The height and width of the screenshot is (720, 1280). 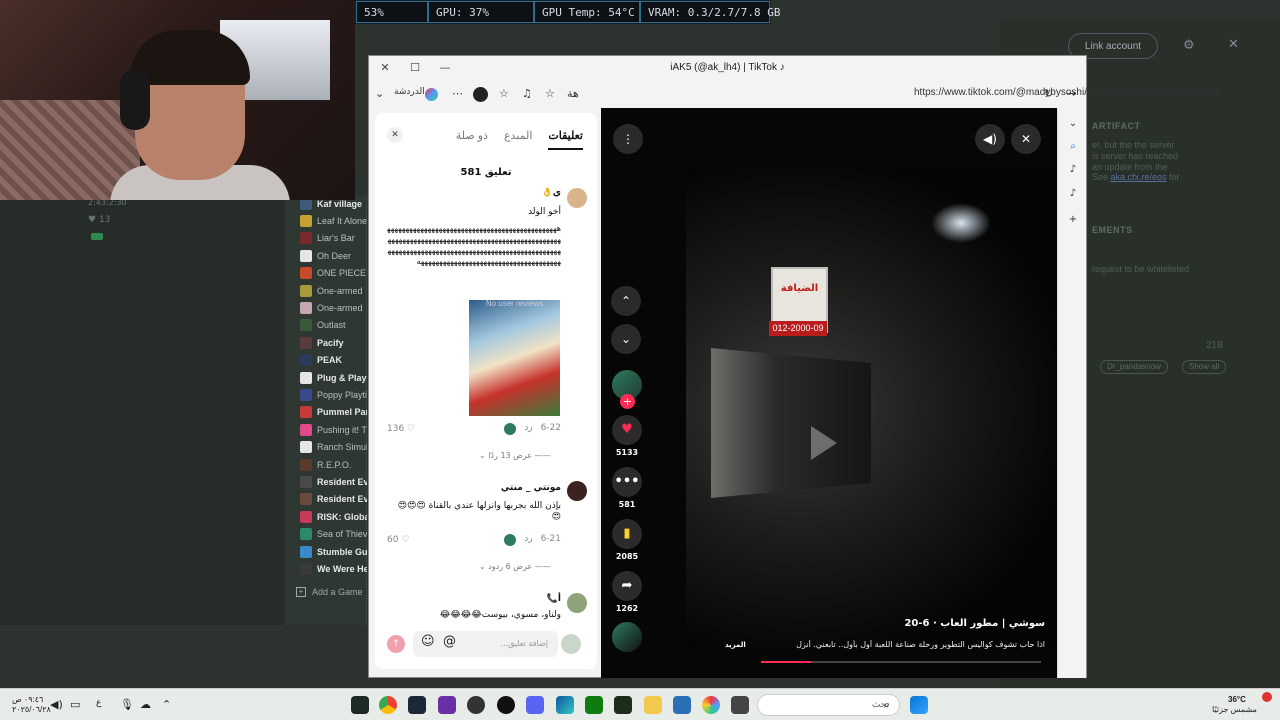 I want to click on tiktok-icon: ♪, so click(x=1073, y=171).